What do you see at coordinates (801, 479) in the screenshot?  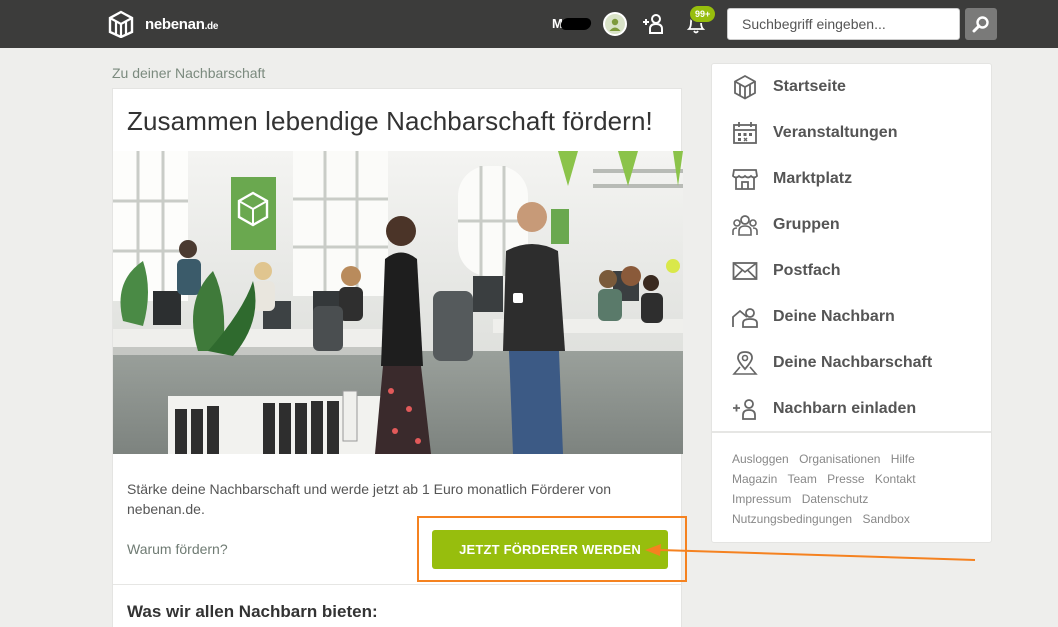 I see `footer-link-team: Team` at bounding box center [801, 479].